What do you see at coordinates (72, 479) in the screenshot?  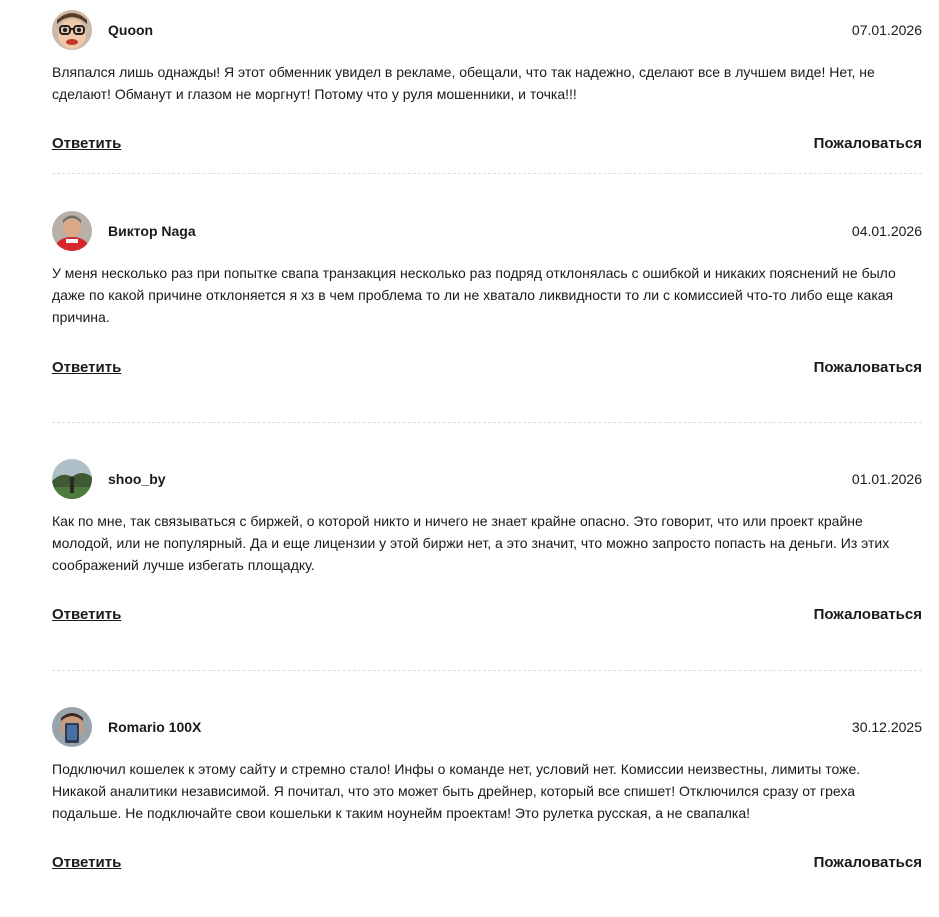 I see `landscape-photo-avatar-icon` at bounding box center [72, 479].